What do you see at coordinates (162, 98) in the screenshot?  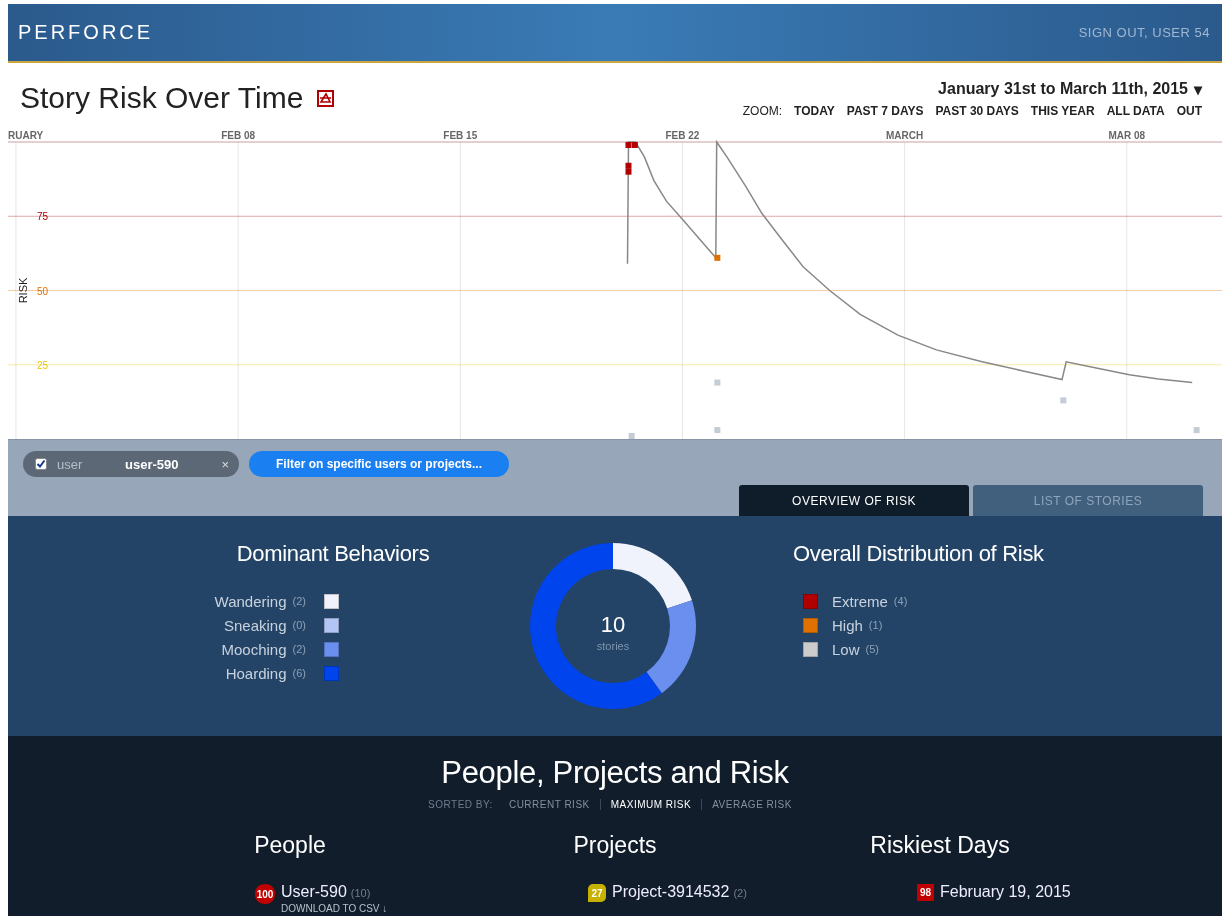 I see `page-title: Story Risk Over Time` at bounding box center [162, 98].